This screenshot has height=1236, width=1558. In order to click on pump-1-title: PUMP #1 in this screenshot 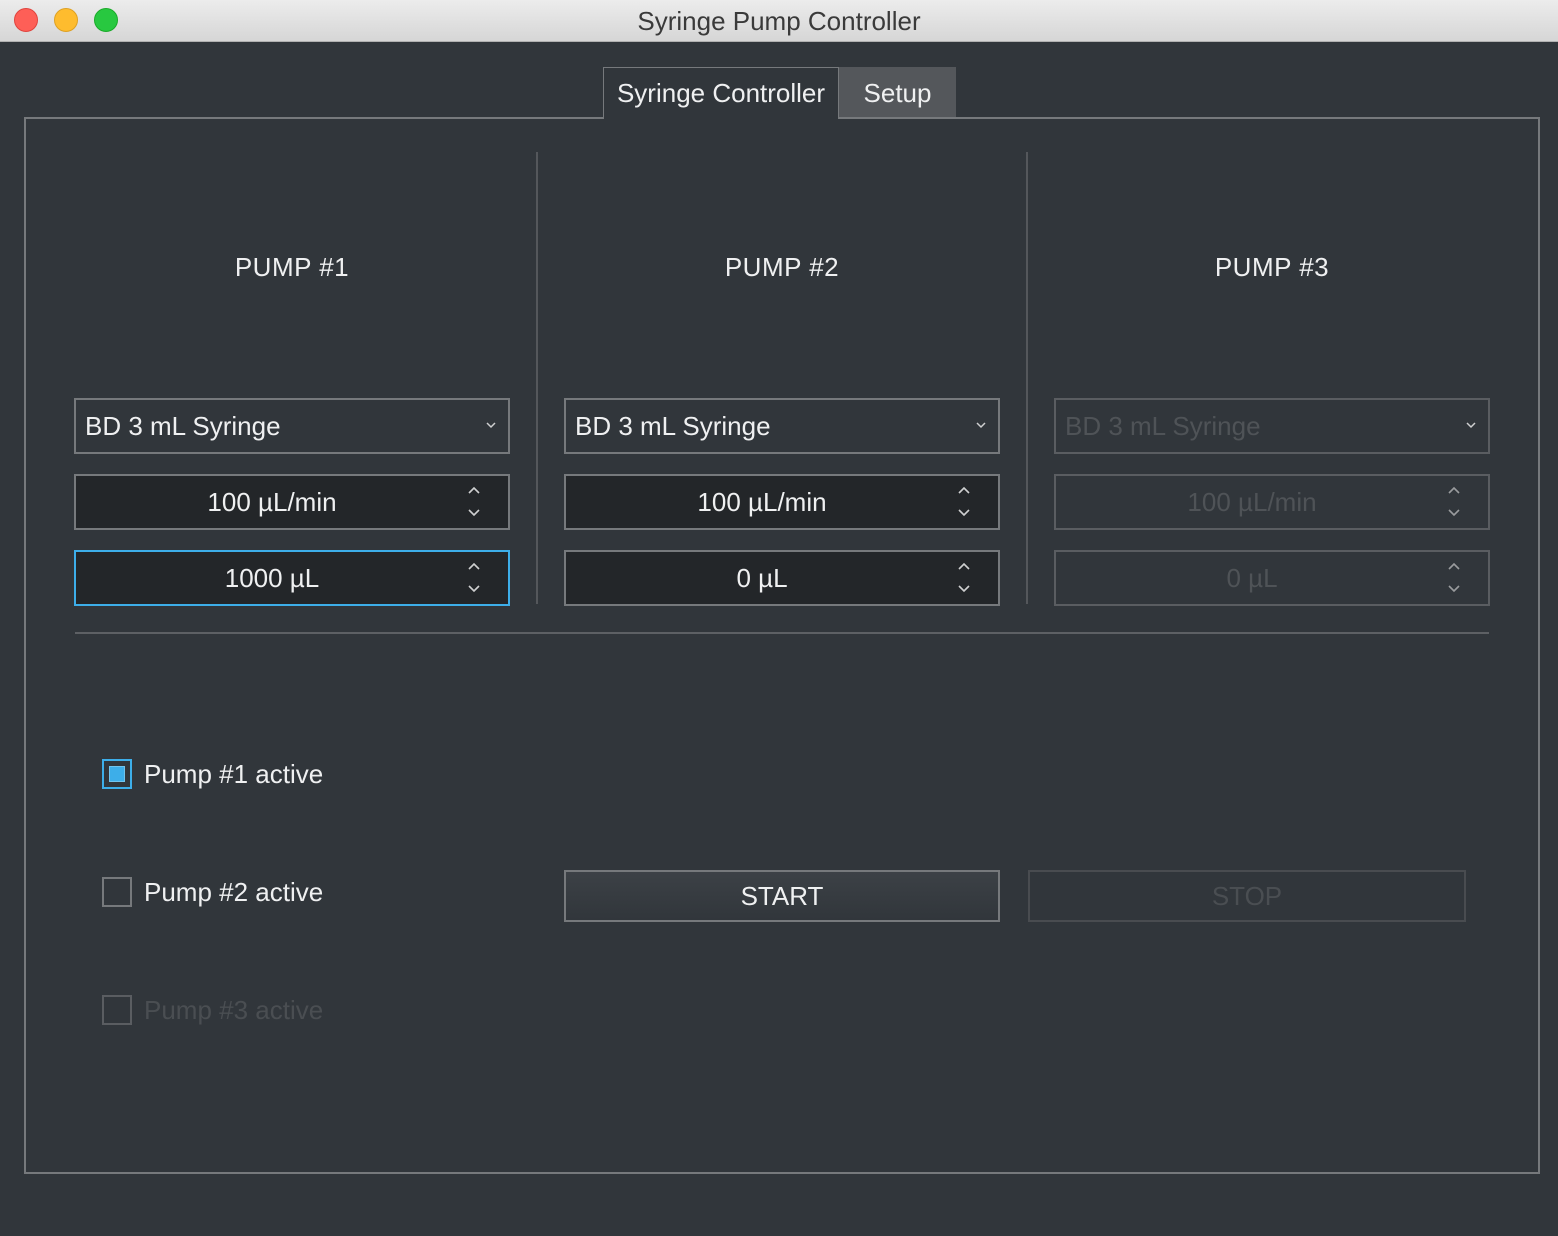, I will do `click(292, 267)`.